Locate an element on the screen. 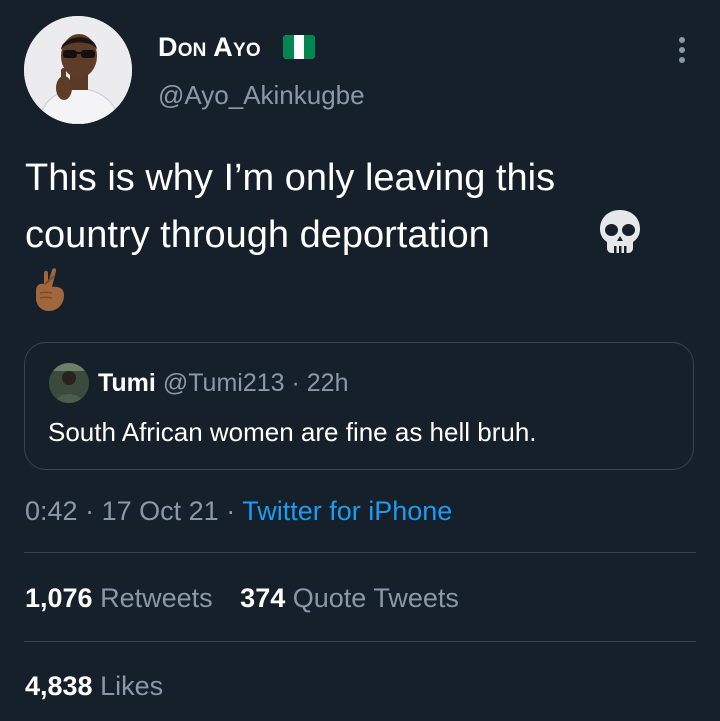 The width and height of the screenshot is (720, 721). quoted-tweet-time: 22h is located at coordinates (328, 383).